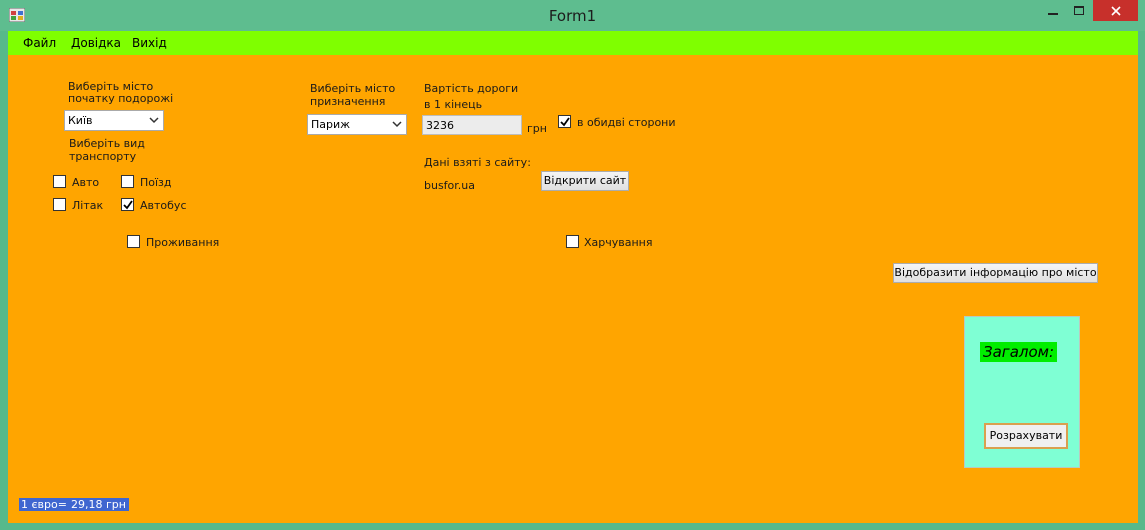 The image size is (1145, 530). Describe the element at coordinates (573, 43) in the screenshot. I see `menu-bar: Файл Довідка Вихід` at that location.